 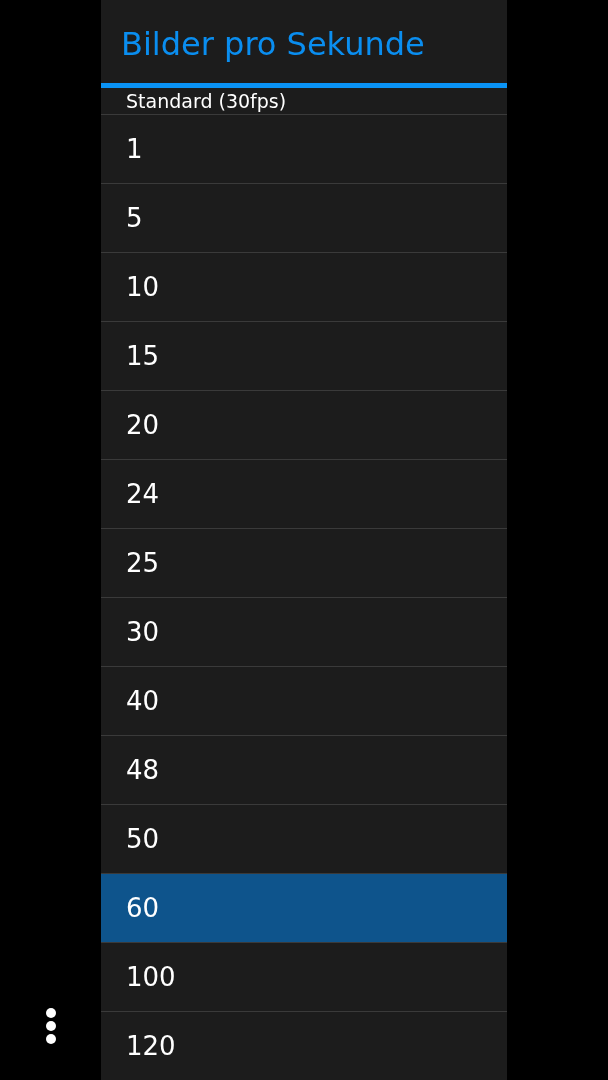 What do you see at coordinates (304, 908) in the screenshot?
I see `fps-option: 60` at bounding box center [304, 908].